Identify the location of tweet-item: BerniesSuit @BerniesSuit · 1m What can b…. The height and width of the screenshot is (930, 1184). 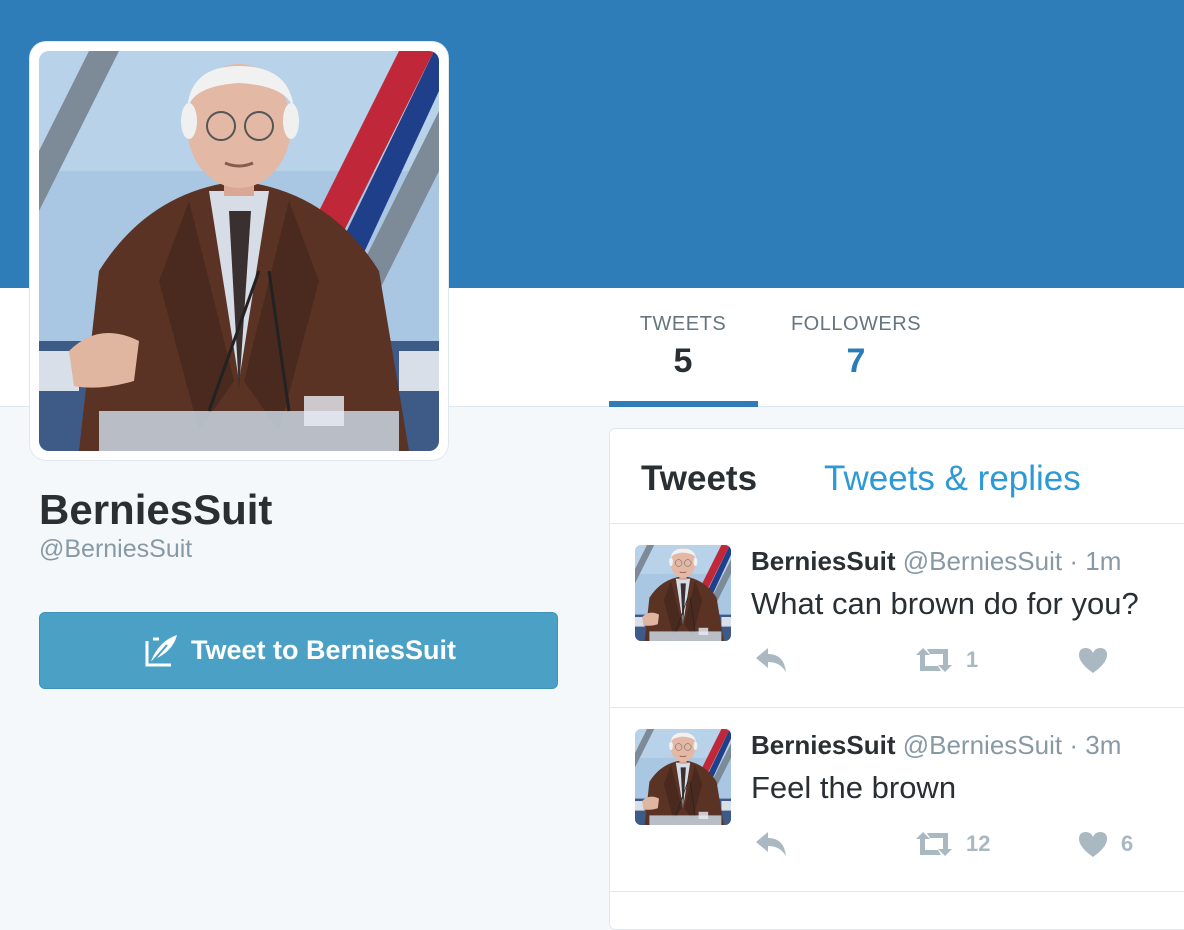
(897, 616).